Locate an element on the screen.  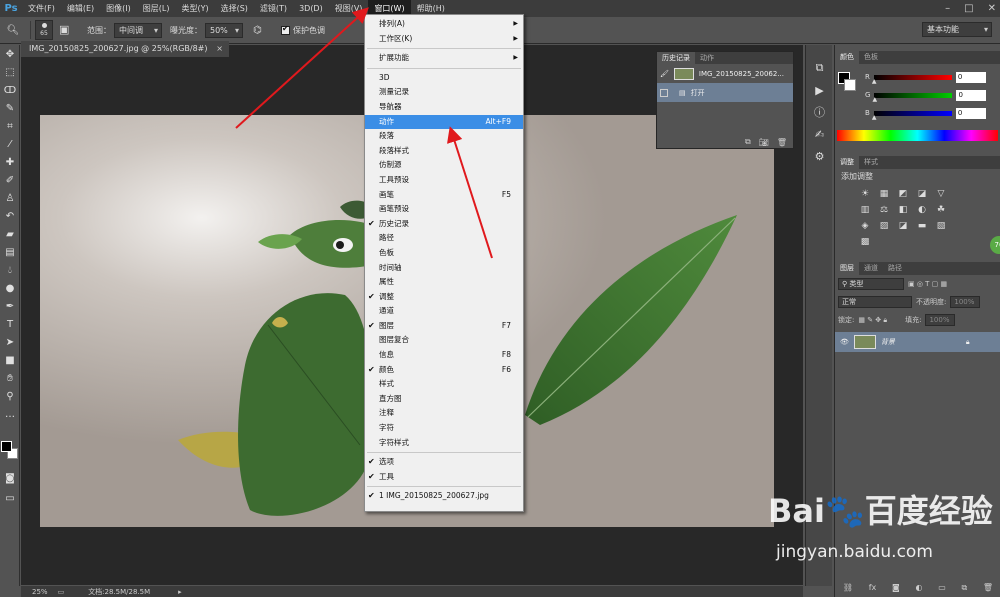
new-document-icon: ⧉ is located at coordinates (748, 142).